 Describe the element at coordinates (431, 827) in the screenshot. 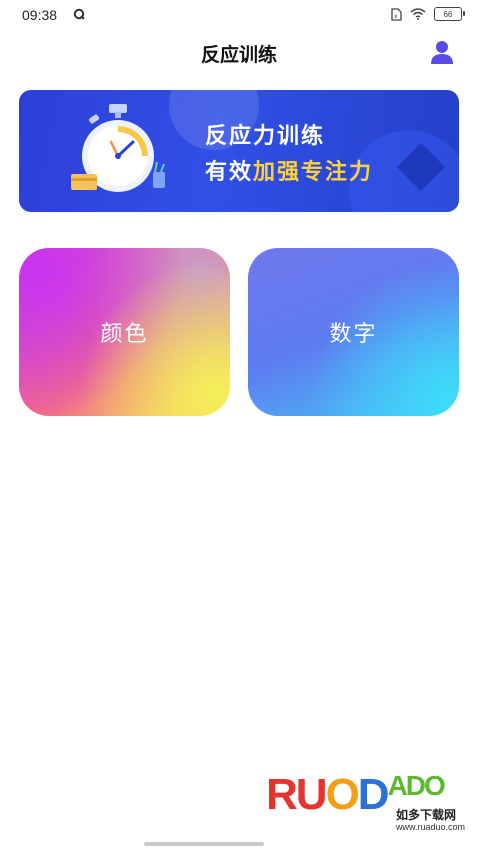

I see `watermark-url: www.ruaduo.com` at that location.